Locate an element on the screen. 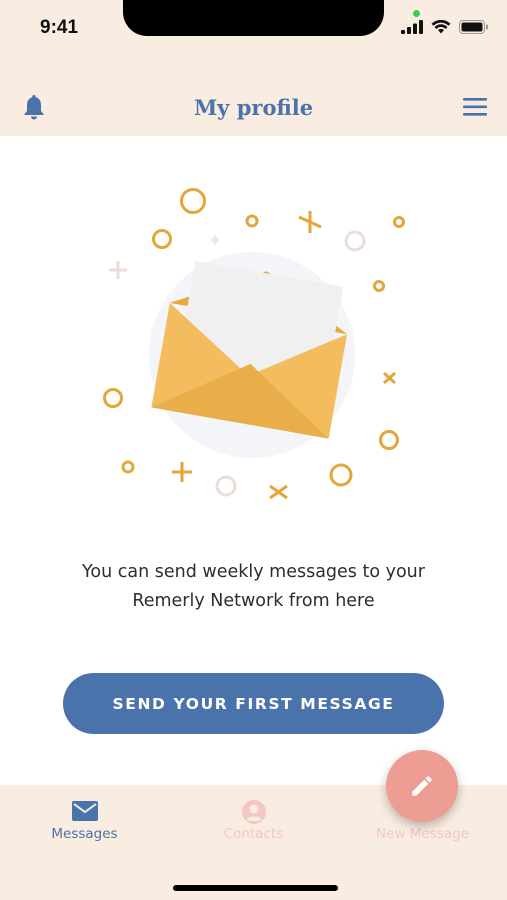  menu-icon is located at coordinates (475, 107).